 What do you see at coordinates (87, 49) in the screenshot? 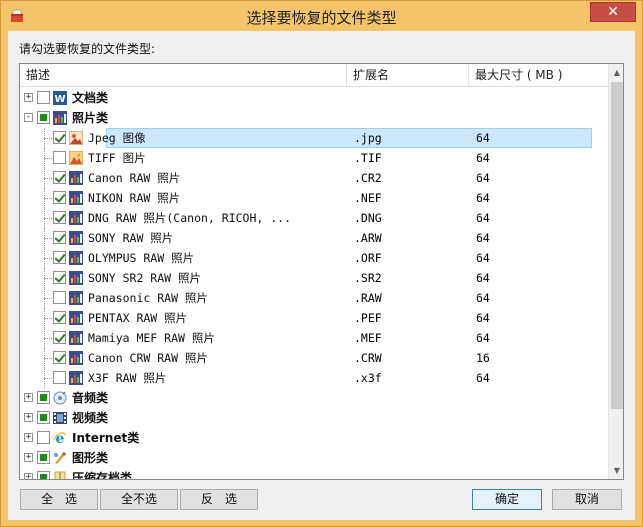
I see `prompt-label: 请勾选要恢复的文件类型:` at bounding box center [87, 49].